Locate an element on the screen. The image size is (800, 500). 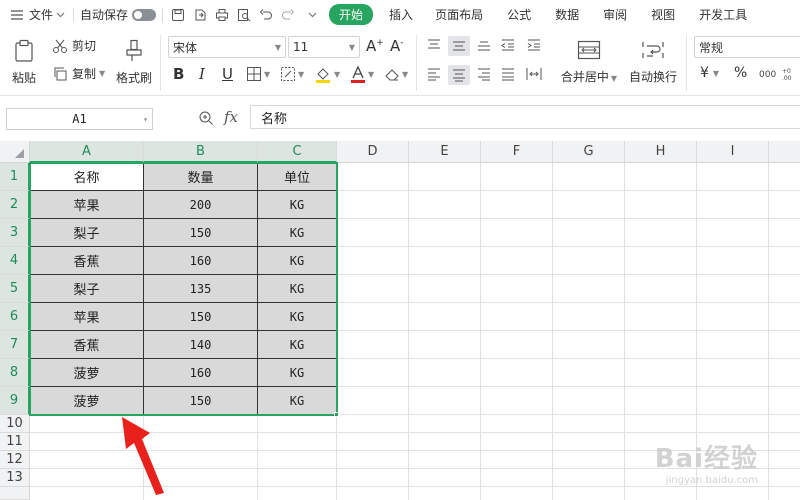
align-bottom-button is located at coordinates (484, 45).